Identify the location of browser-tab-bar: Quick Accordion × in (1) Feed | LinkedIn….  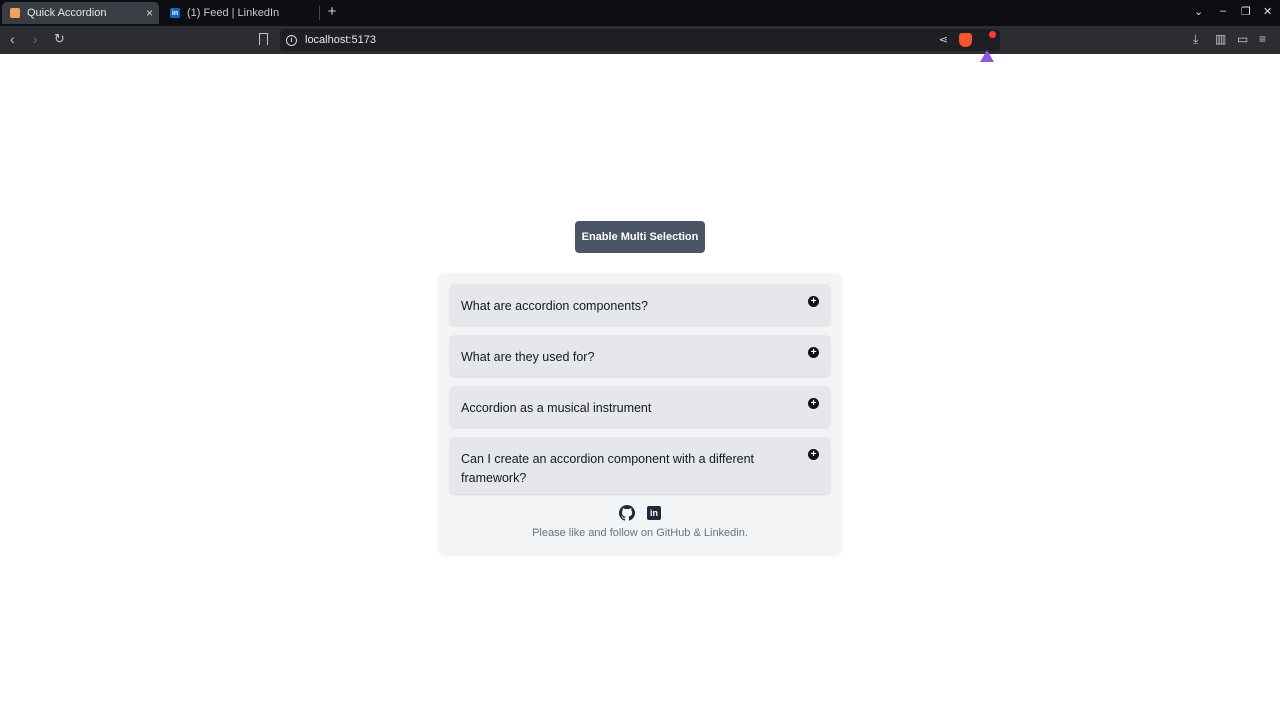
(640, 13).